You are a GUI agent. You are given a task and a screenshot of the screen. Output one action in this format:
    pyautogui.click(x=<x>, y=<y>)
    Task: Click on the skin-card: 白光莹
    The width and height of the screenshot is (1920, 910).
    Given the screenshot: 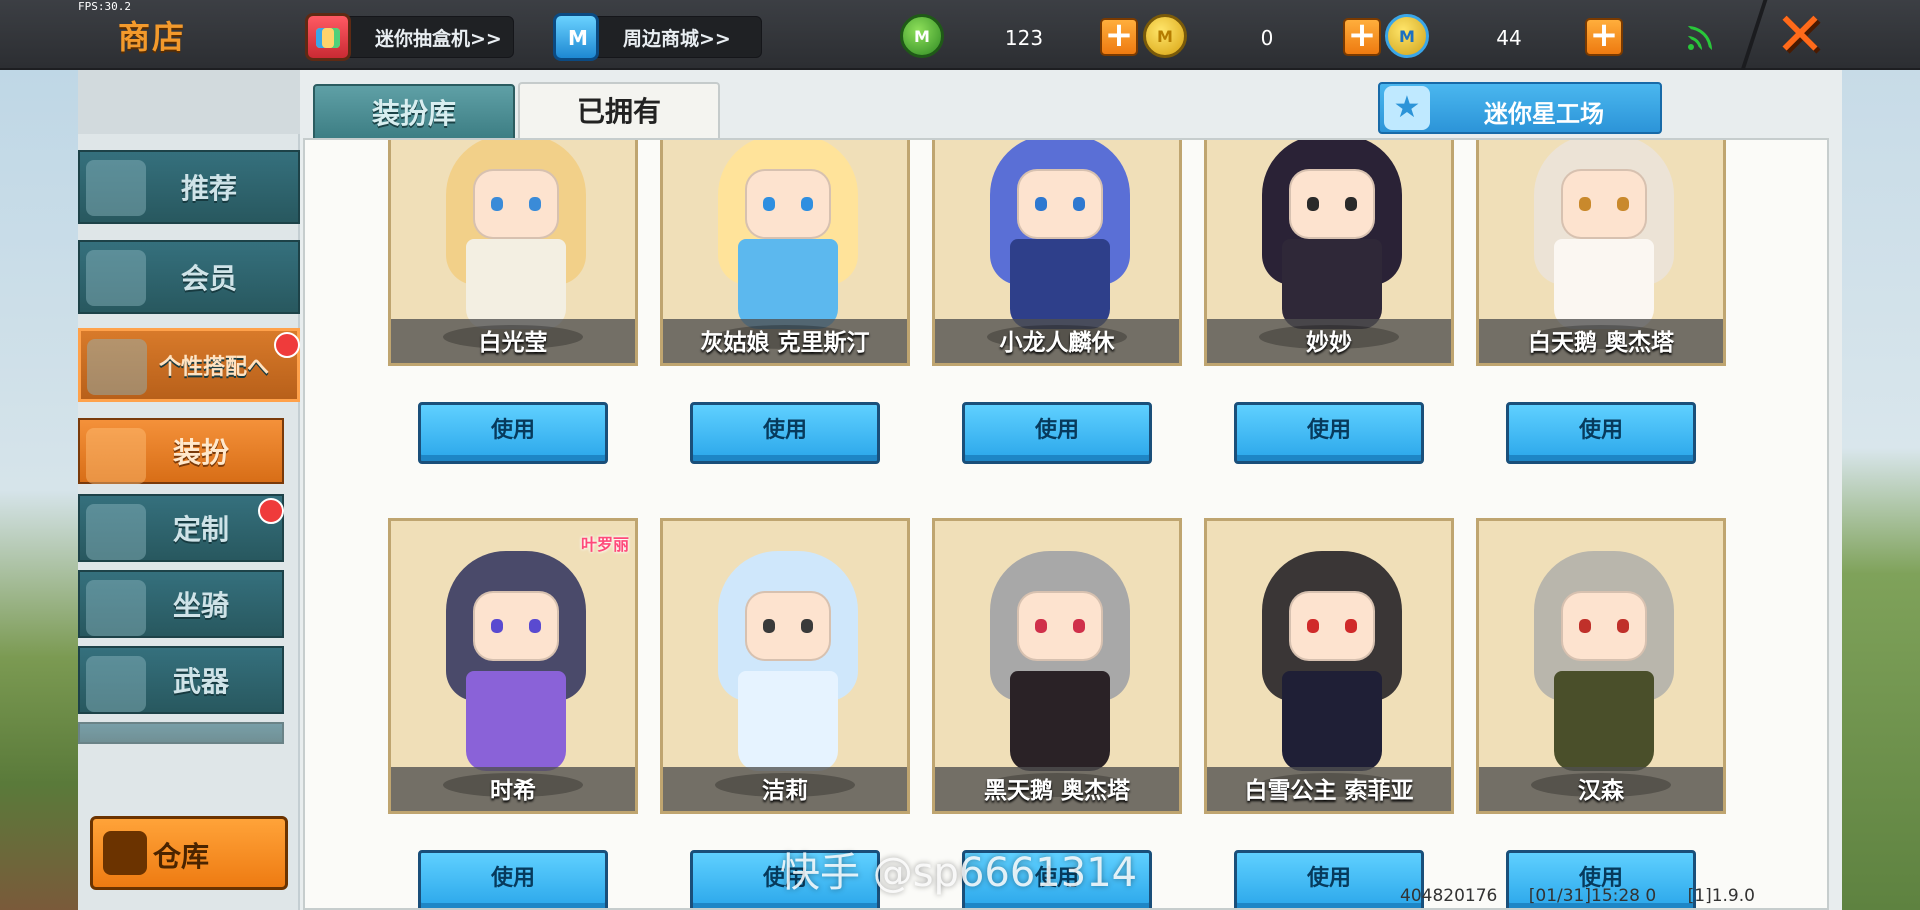 What is the action you would take?
    pyautogui.click(x=513, y=253)
    